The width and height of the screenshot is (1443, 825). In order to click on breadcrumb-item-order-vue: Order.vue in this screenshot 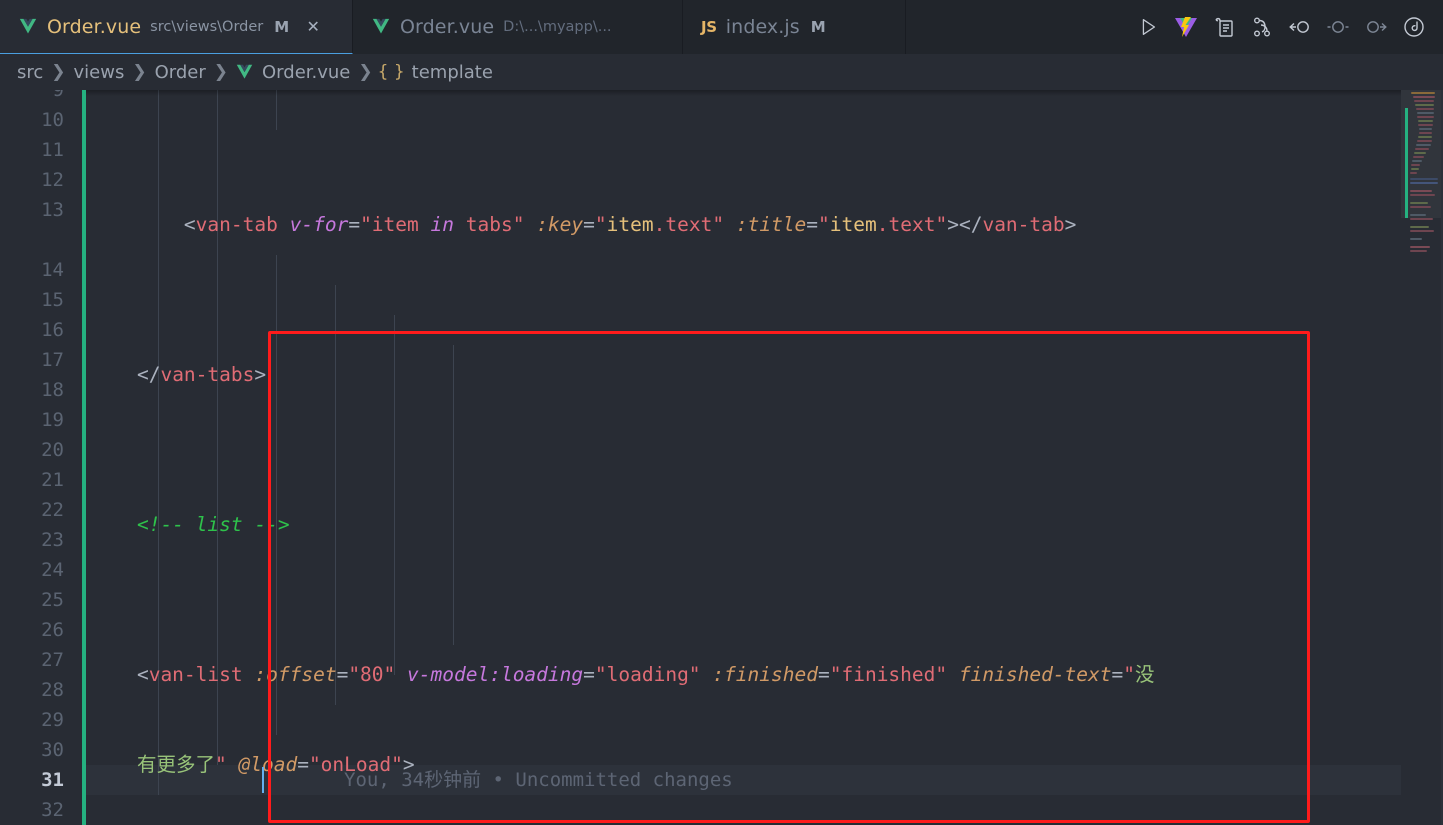, I will do `click(306, 72)`.